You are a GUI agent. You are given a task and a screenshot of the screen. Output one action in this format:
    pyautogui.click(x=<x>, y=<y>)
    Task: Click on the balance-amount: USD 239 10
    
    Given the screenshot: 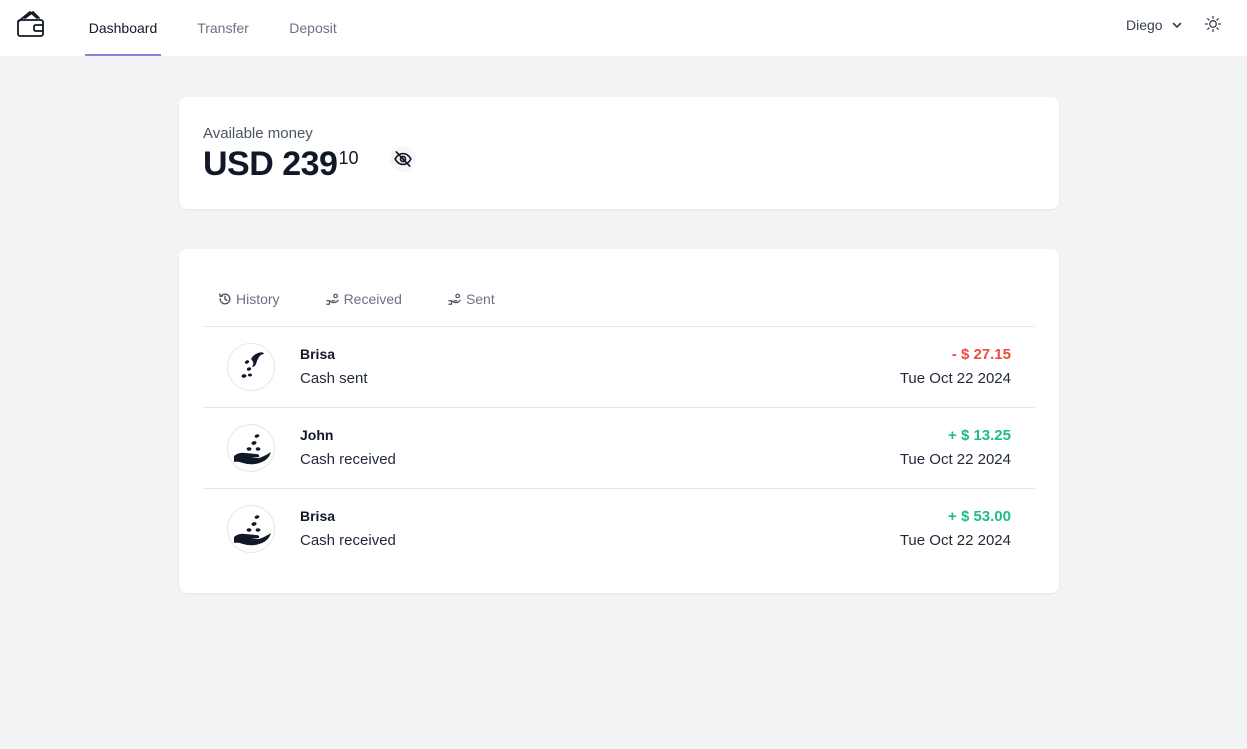 What is the action you would take?
    pyautogui.click(x=281, y=164)
    